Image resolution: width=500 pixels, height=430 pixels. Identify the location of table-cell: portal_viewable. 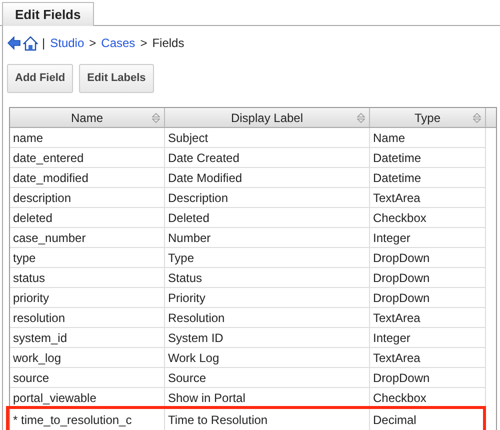
(87, 397).